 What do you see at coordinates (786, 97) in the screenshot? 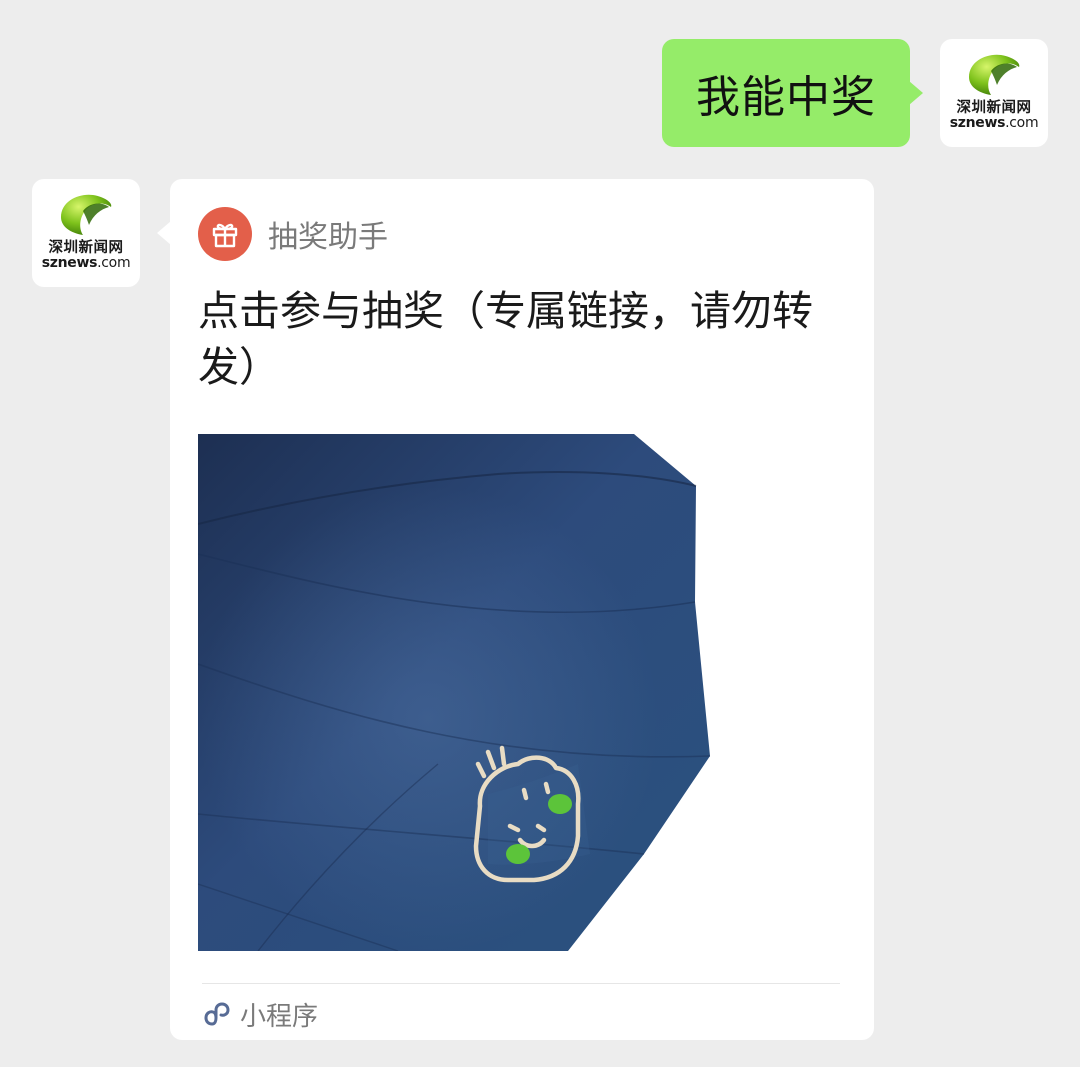
I see `outgoing-message-text: 我能中奖` at bounding box center [786, 97].